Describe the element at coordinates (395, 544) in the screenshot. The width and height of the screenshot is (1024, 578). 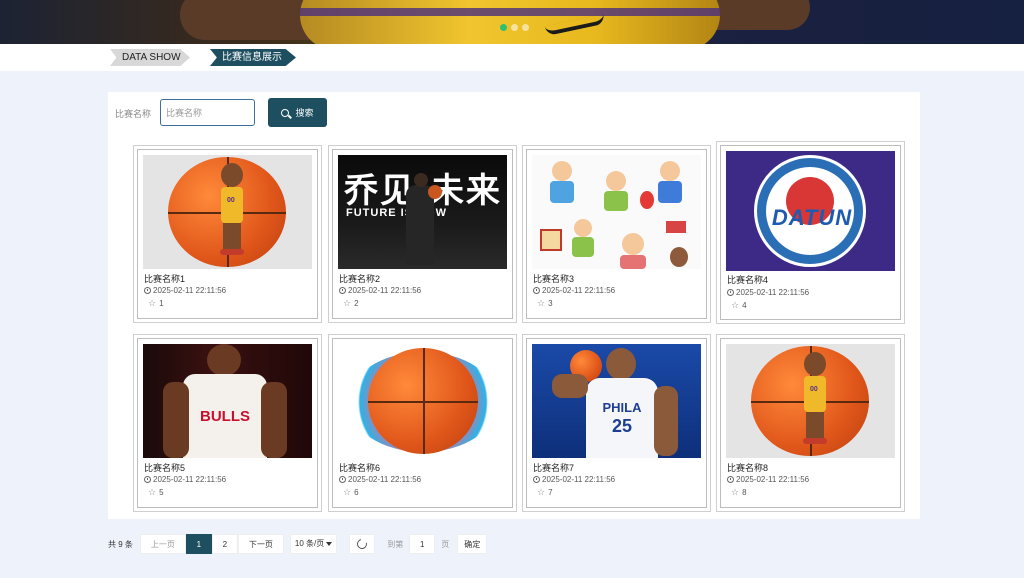
I see `goto-label: 到第` at that location.